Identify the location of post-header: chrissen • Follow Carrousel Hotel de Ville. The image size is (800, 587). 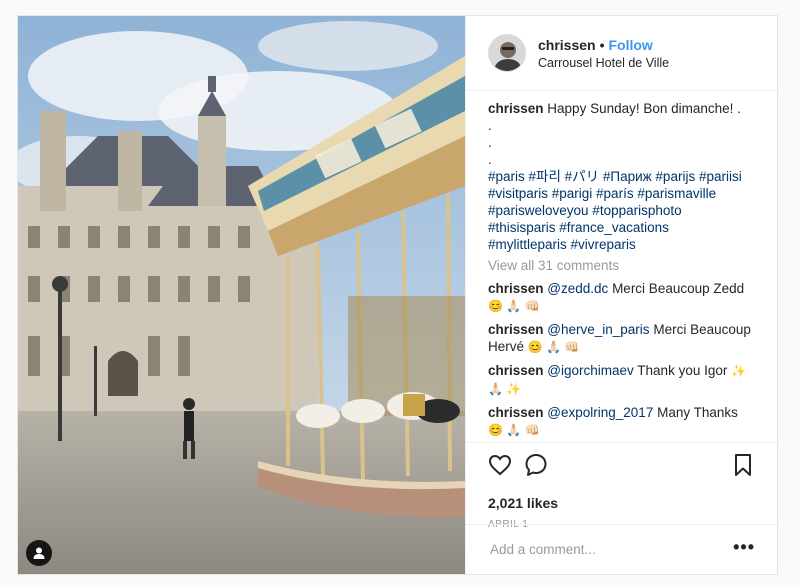
(621, 53).